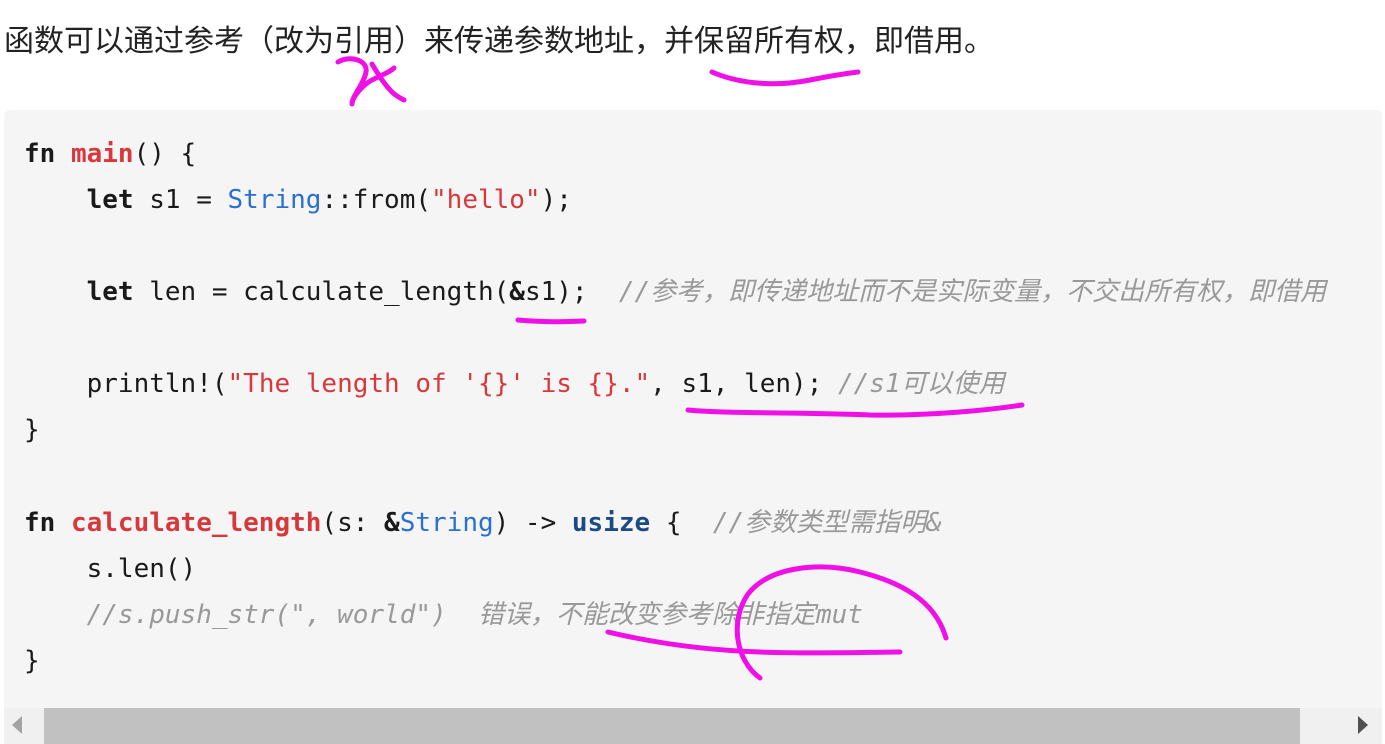  I want to click on code-line-7: s.len(), so click(141, 569).